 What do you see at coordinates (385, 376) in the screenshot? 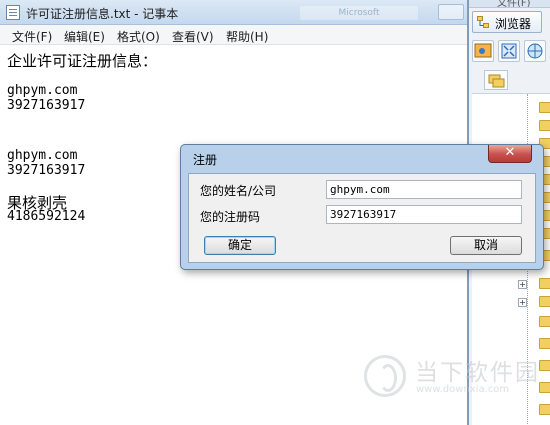
I see `watermark-logo-icon` at bounding box center [385, 376].